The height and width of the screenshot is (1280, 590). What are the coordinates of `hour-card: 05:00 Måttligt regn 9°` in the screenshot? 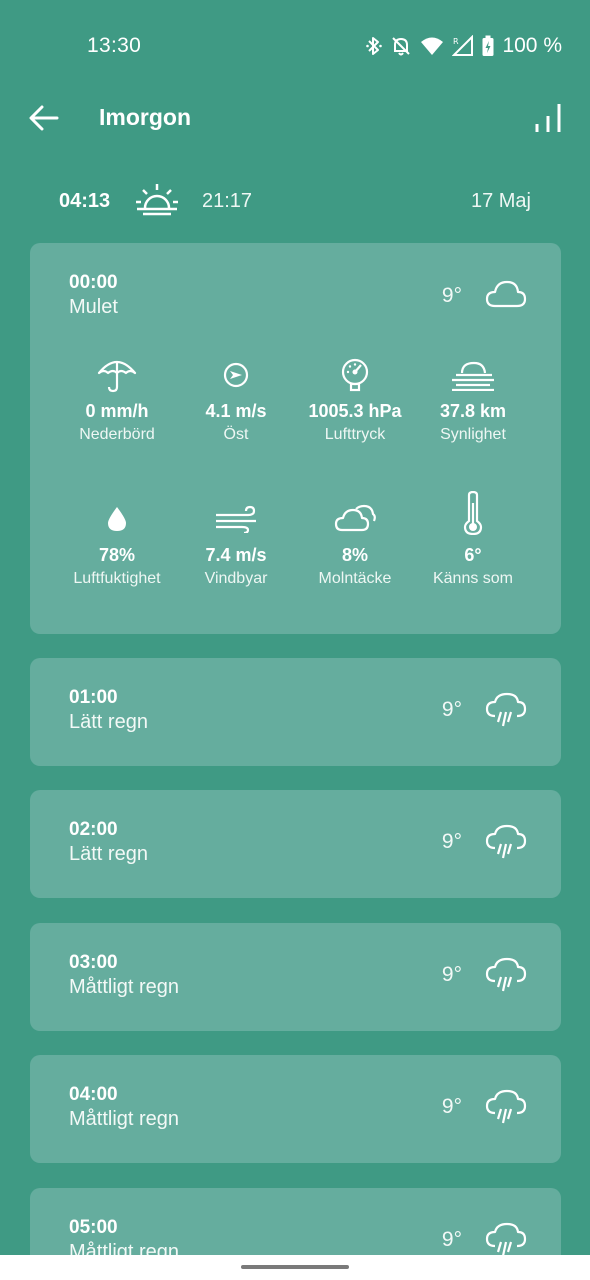 It's located at (295, 1221).